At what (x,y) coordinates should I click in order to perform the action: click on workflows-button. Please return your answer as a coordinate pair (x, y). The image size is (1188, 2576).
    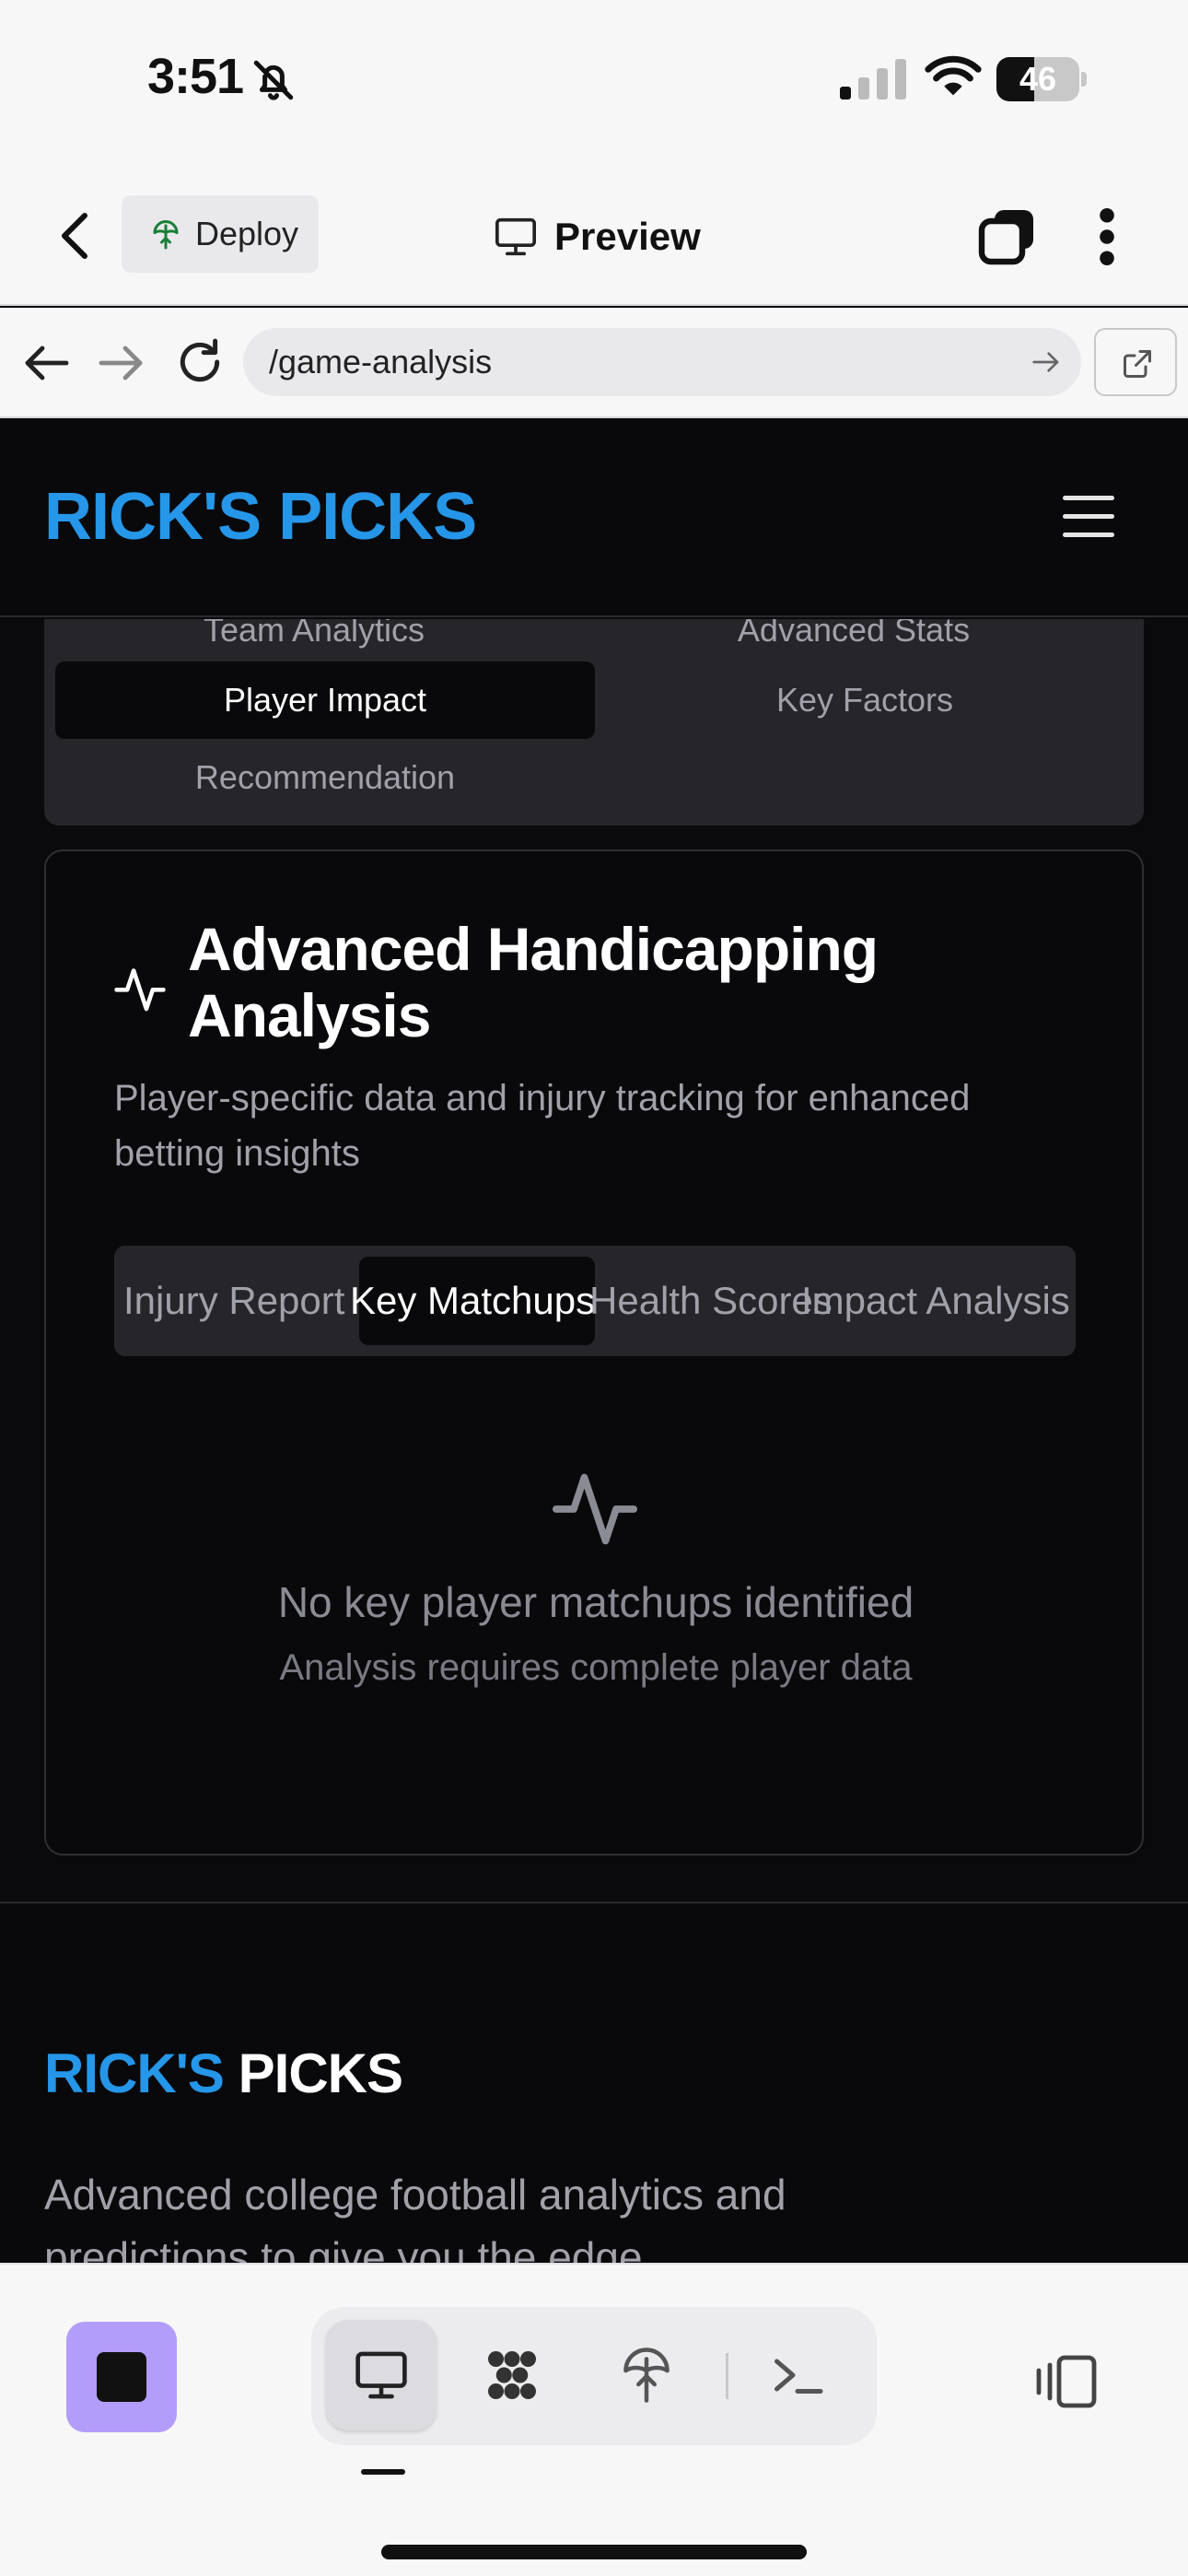
    Looking at the image, I should click on (512, 2375).